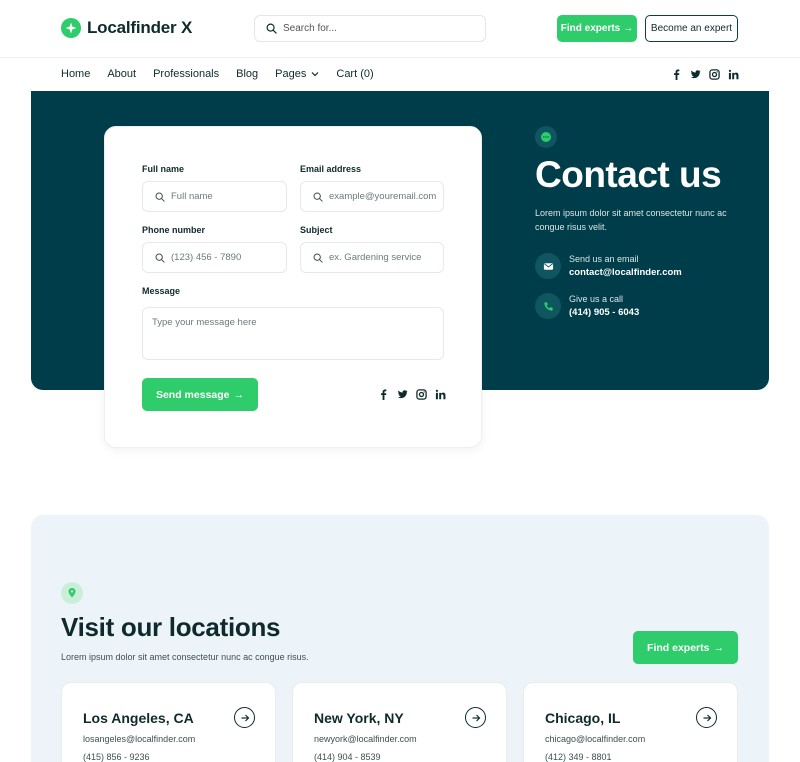  I want to click on message-label: Message, so click(161, 291).